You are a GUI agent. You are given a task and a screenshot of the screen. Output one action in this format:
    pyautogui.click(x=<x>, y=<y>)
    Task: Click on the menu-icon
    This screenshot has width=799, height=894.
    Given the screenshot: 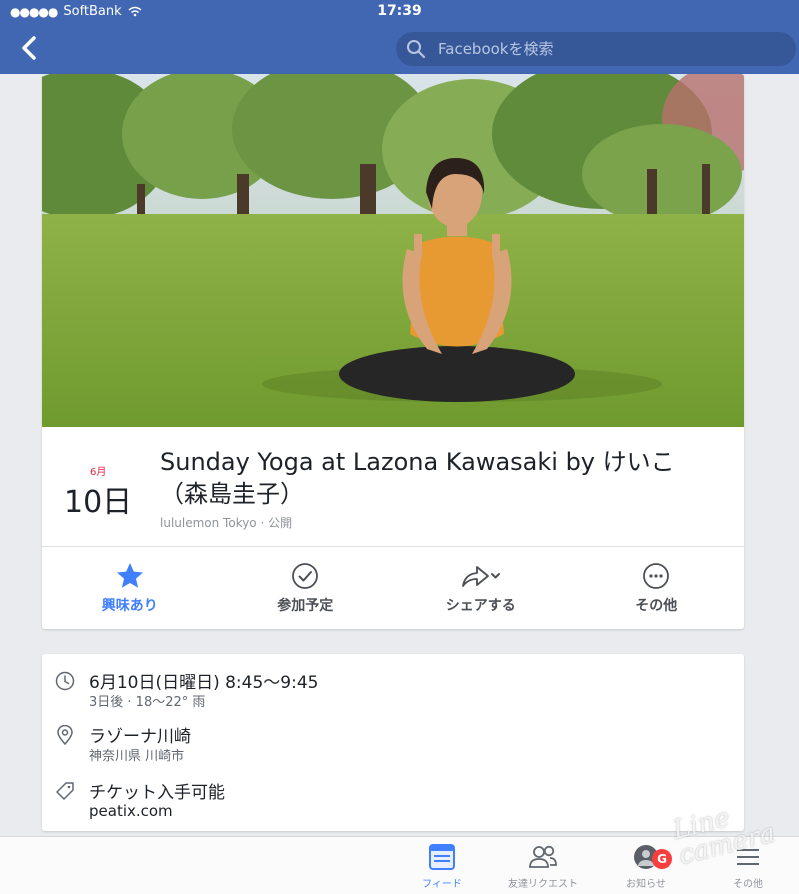 What is the action you would take?
    pyautogui.click(x=748, y=857)
    